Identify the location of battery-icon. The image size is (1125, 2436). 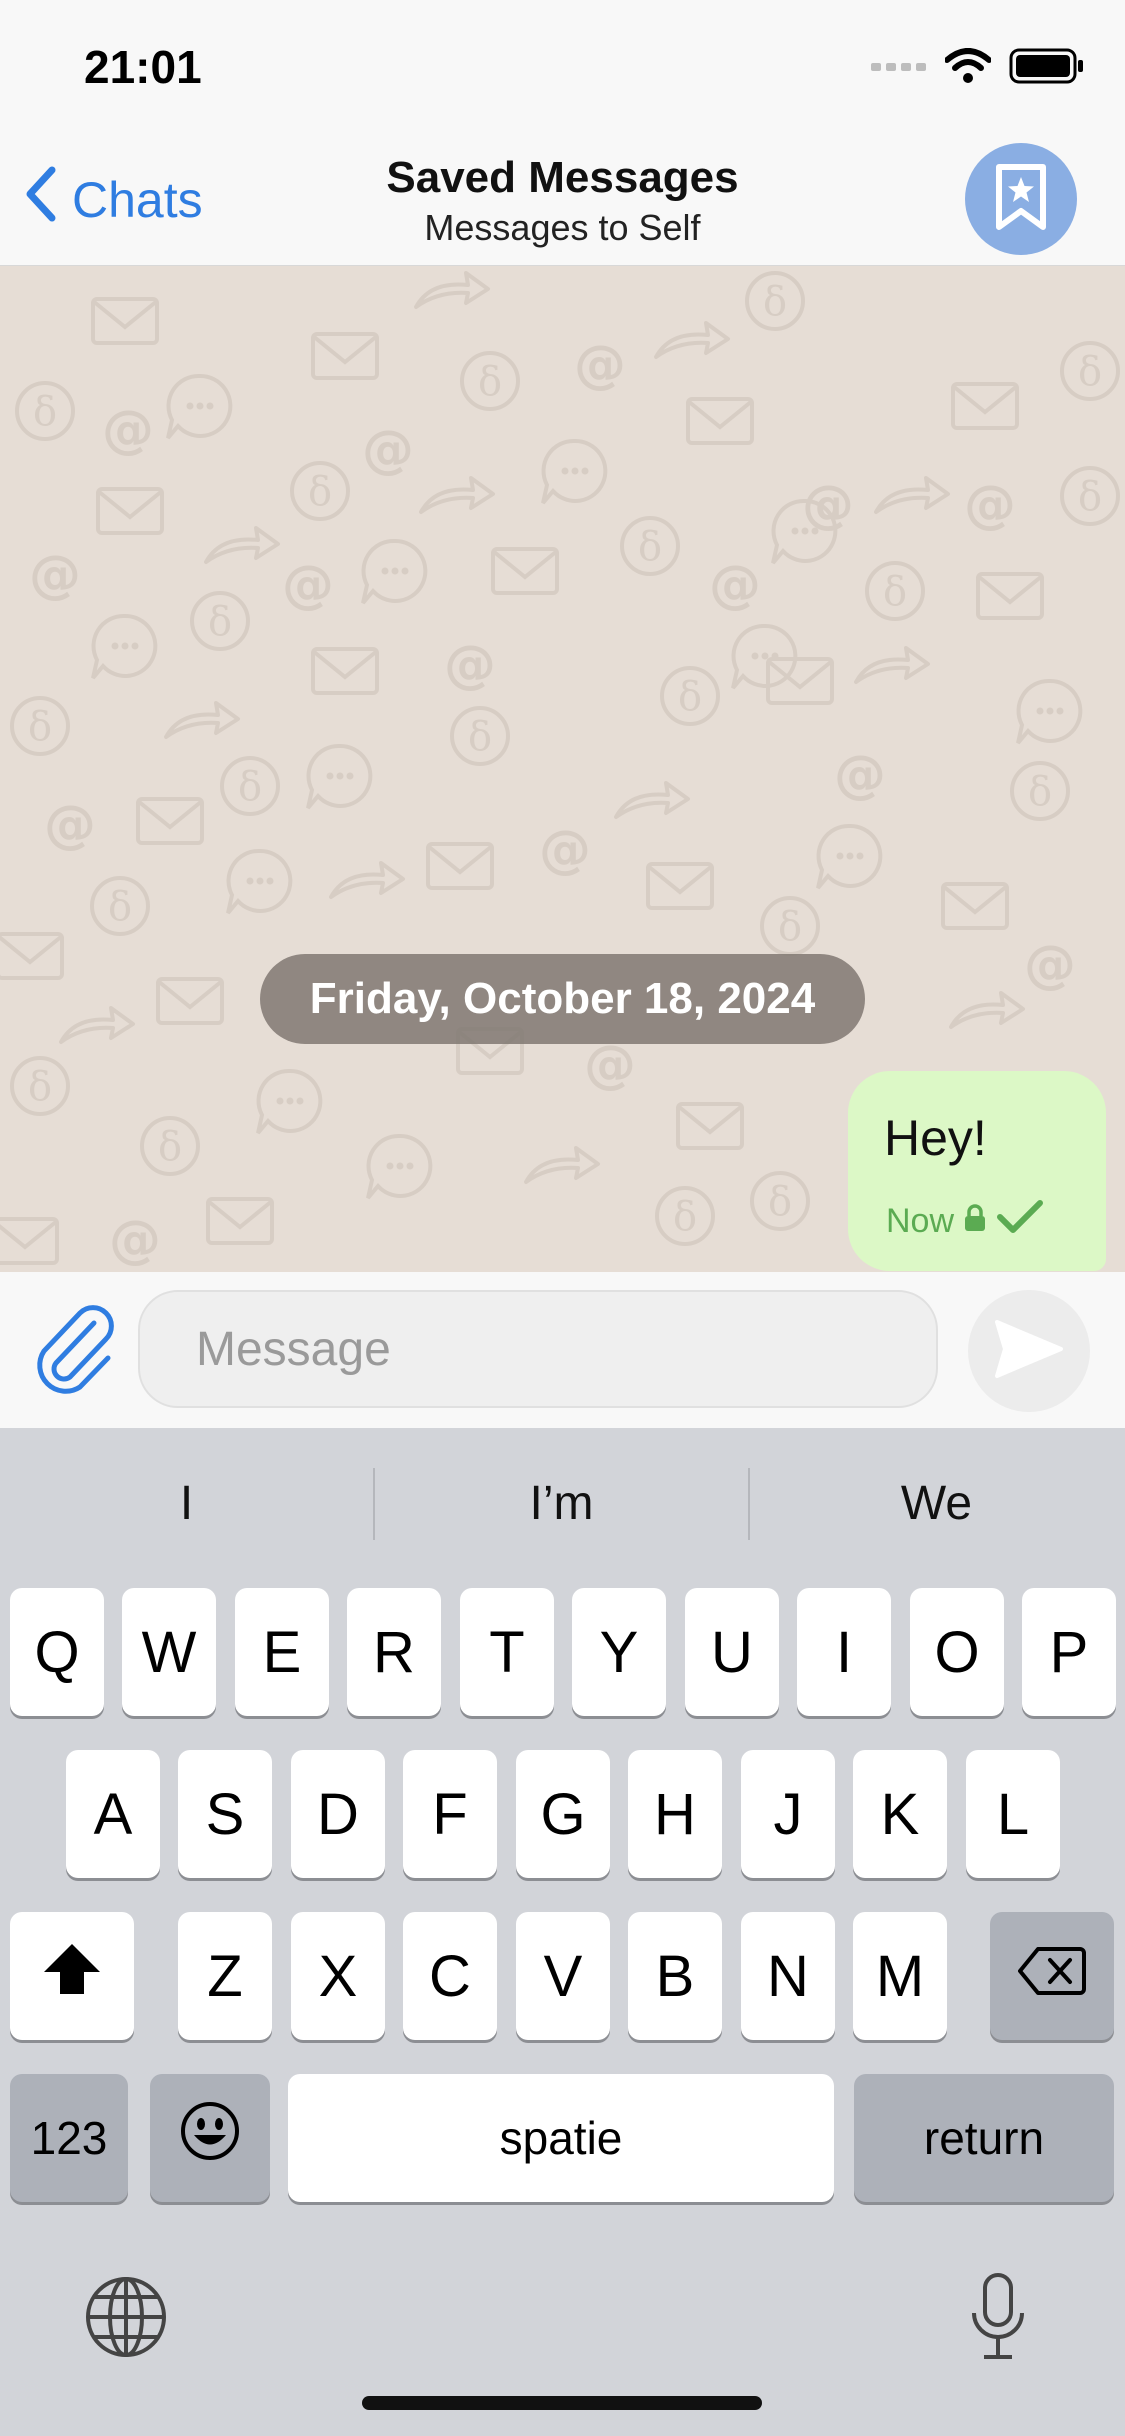
(1047, 68).